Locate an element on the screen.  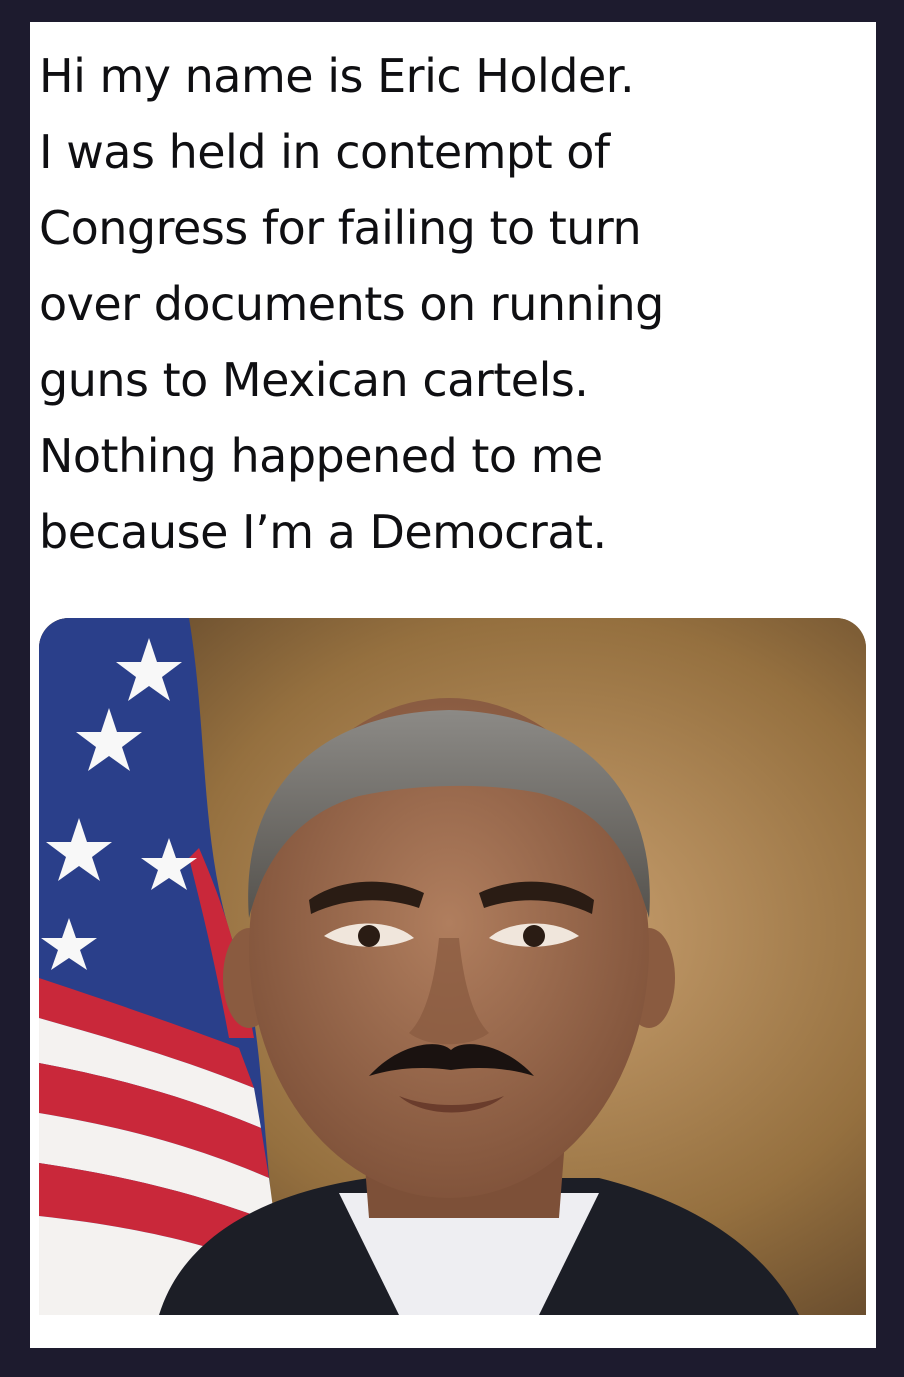
post-text-line: Nothing happened to me is located at coordinates (321, 456).